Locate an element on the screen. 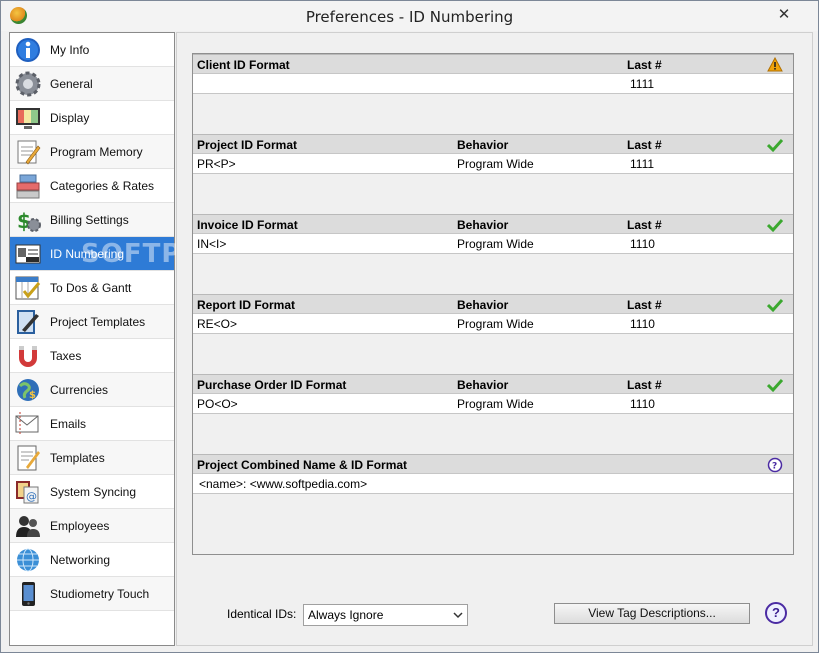 Image resolution: width=819 pixels, height=653 pixels. format-value: PR<P> is located at coordinates (216, 164).